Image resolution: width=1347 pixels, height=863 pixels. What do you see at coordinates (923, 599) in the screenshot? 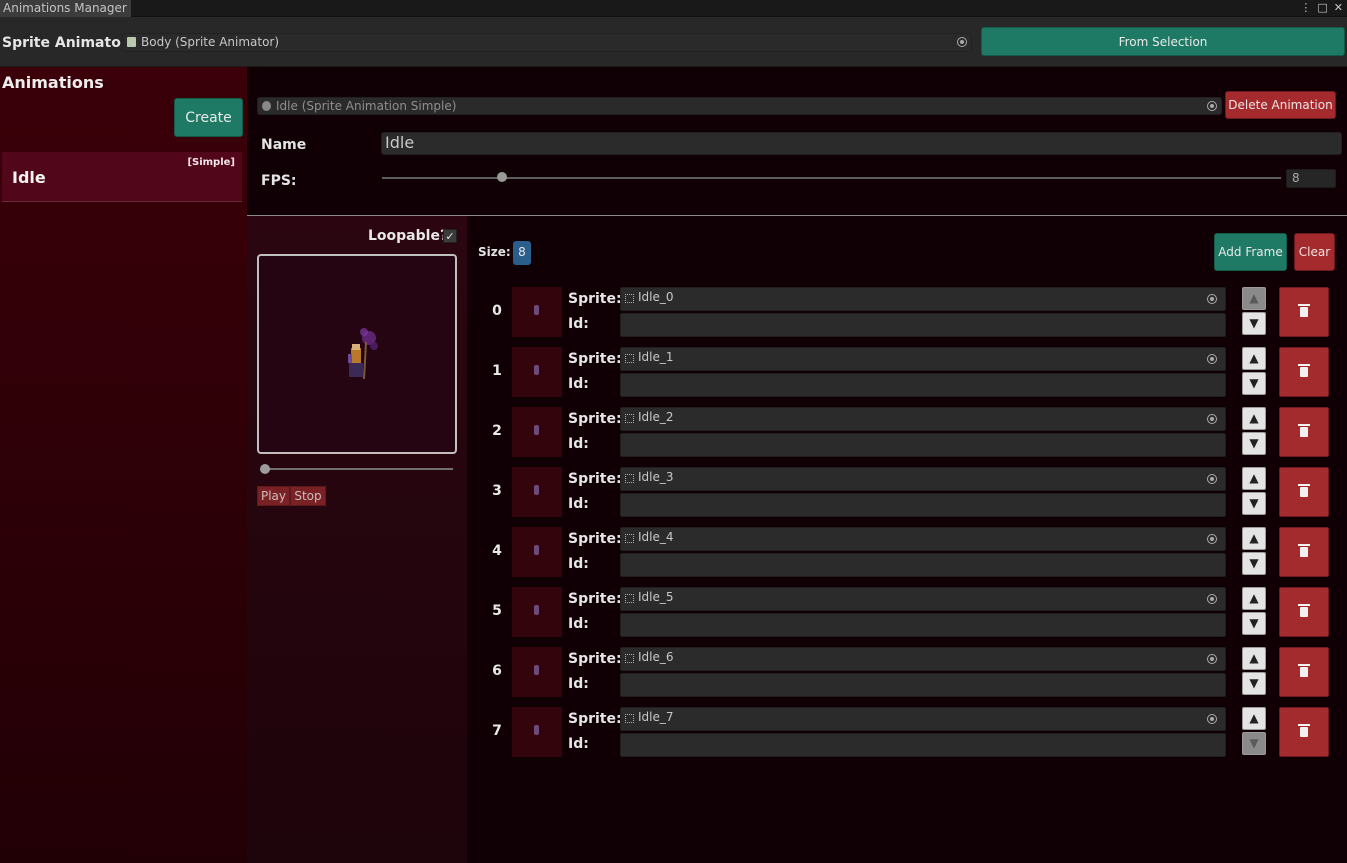
I see `sprite-field: Idle_5` at bounding box center [923, 599].